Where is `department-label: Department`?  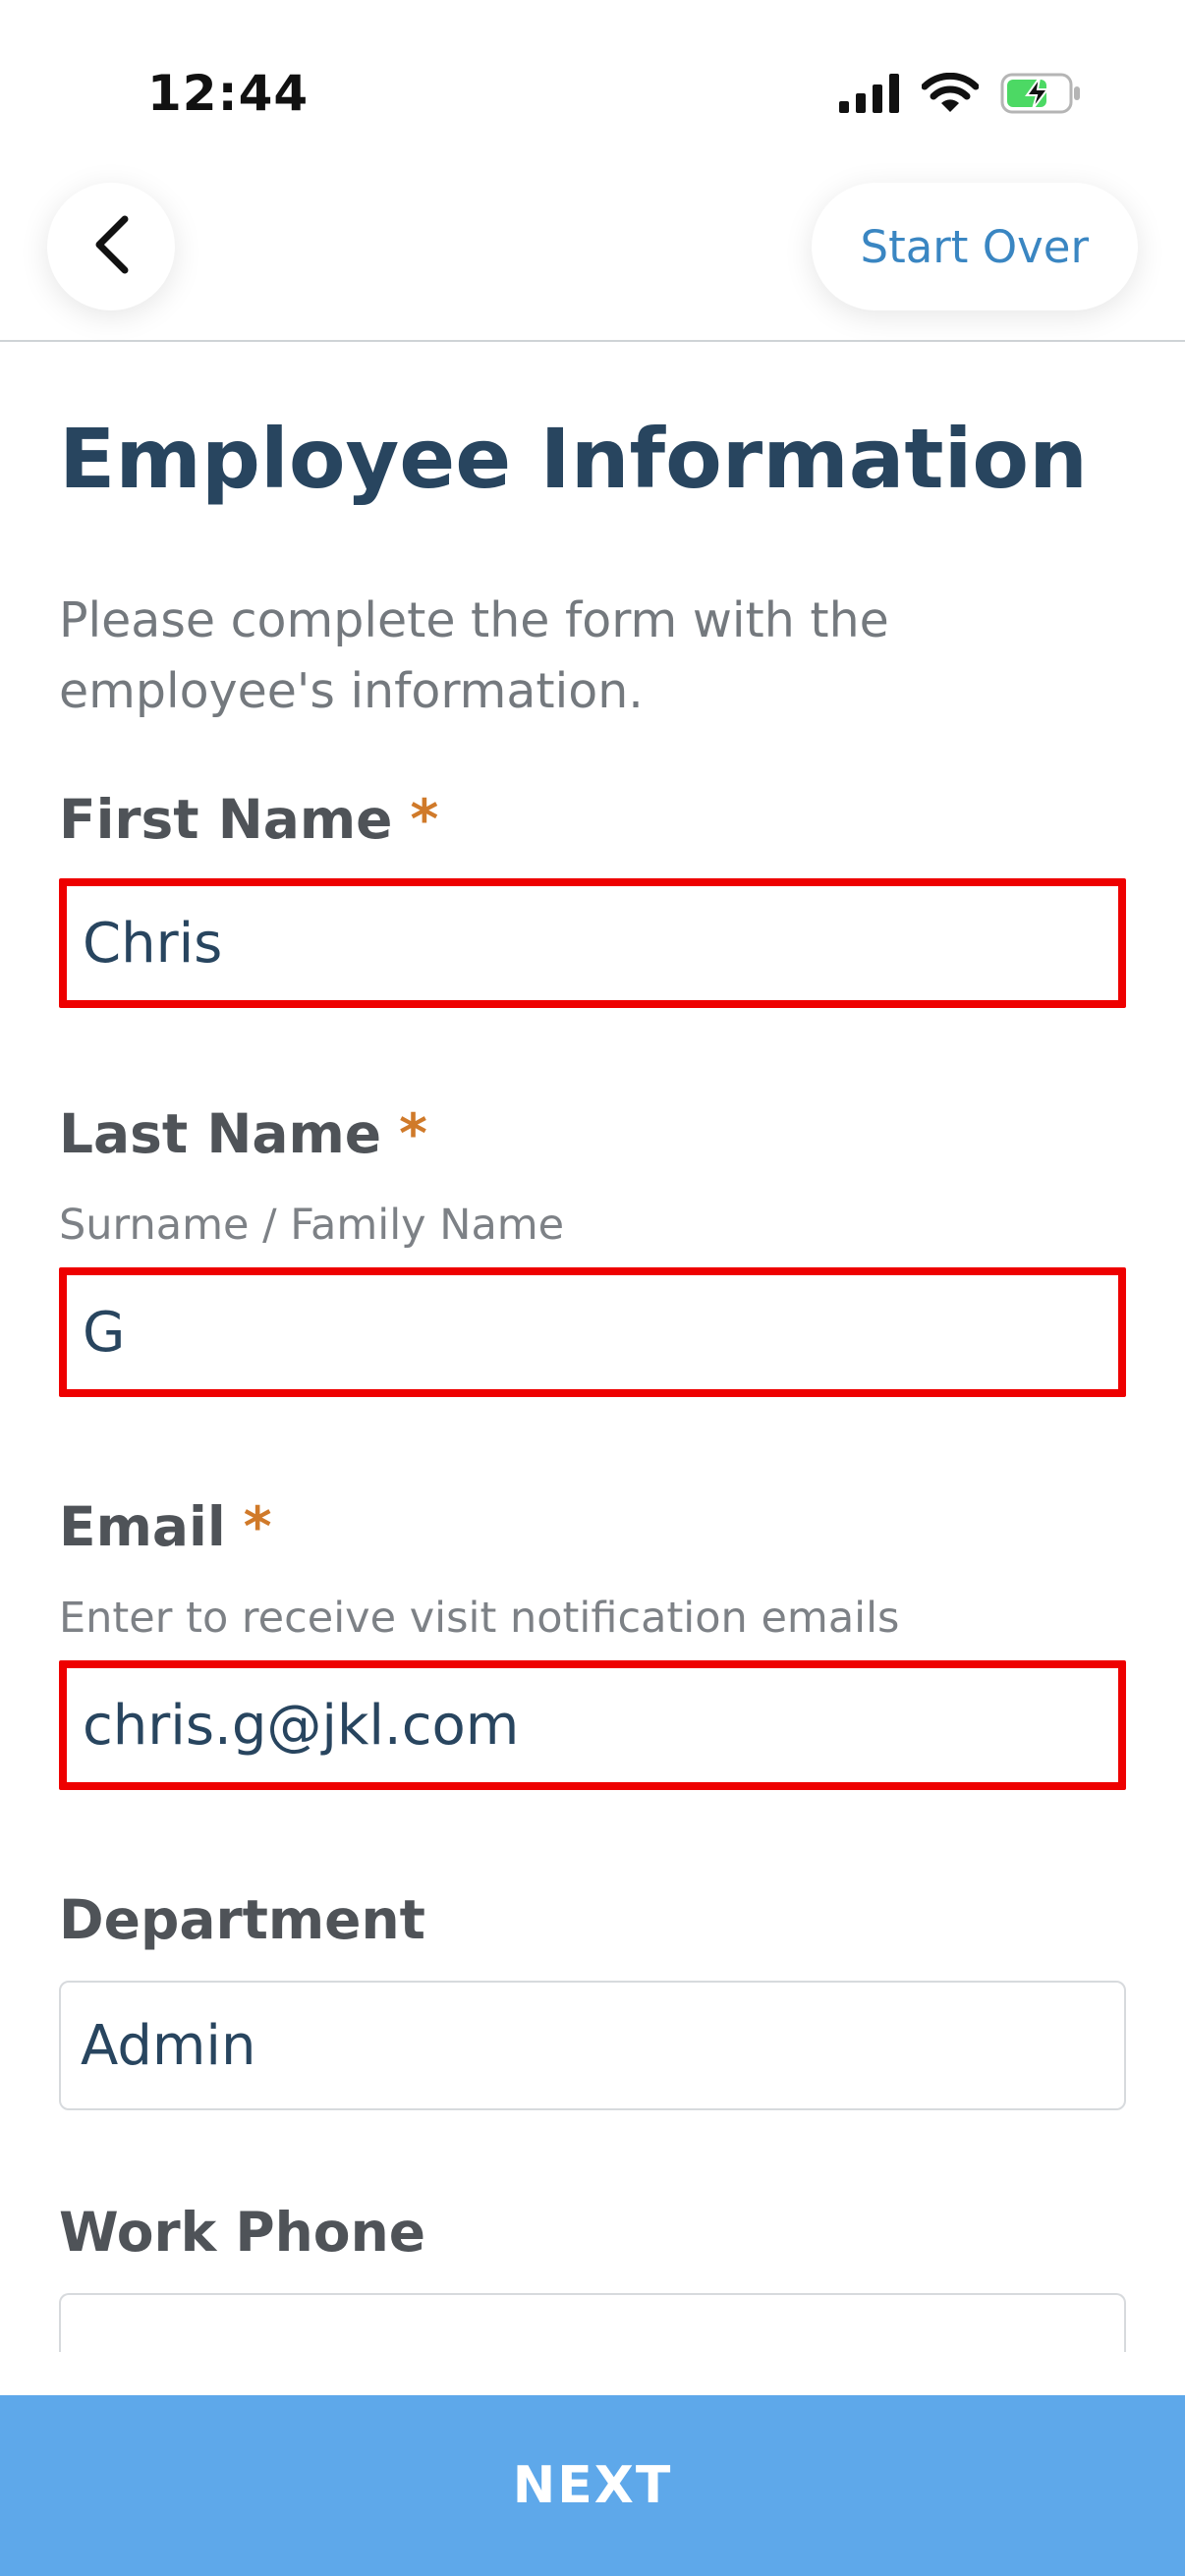 department-label: Department is located at coordinates (242, 1919).